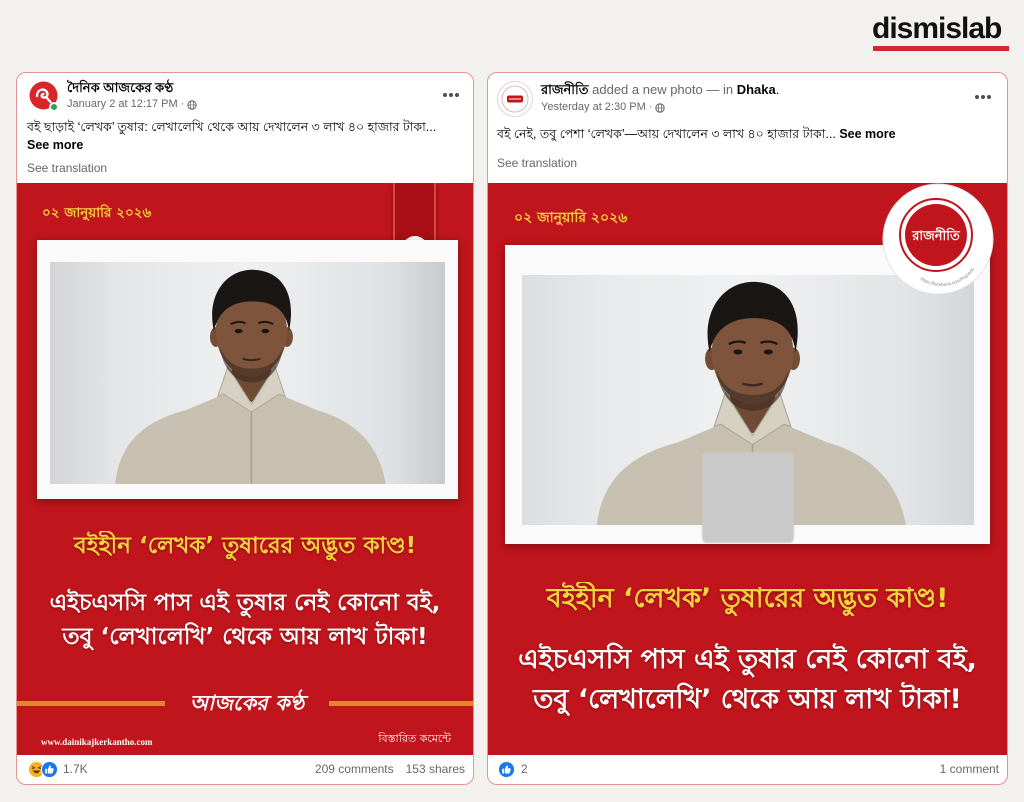 The image size is (1024, 802). I want to click on post-meta: January 2 at 12:17 PM ·, so click(132, 104).